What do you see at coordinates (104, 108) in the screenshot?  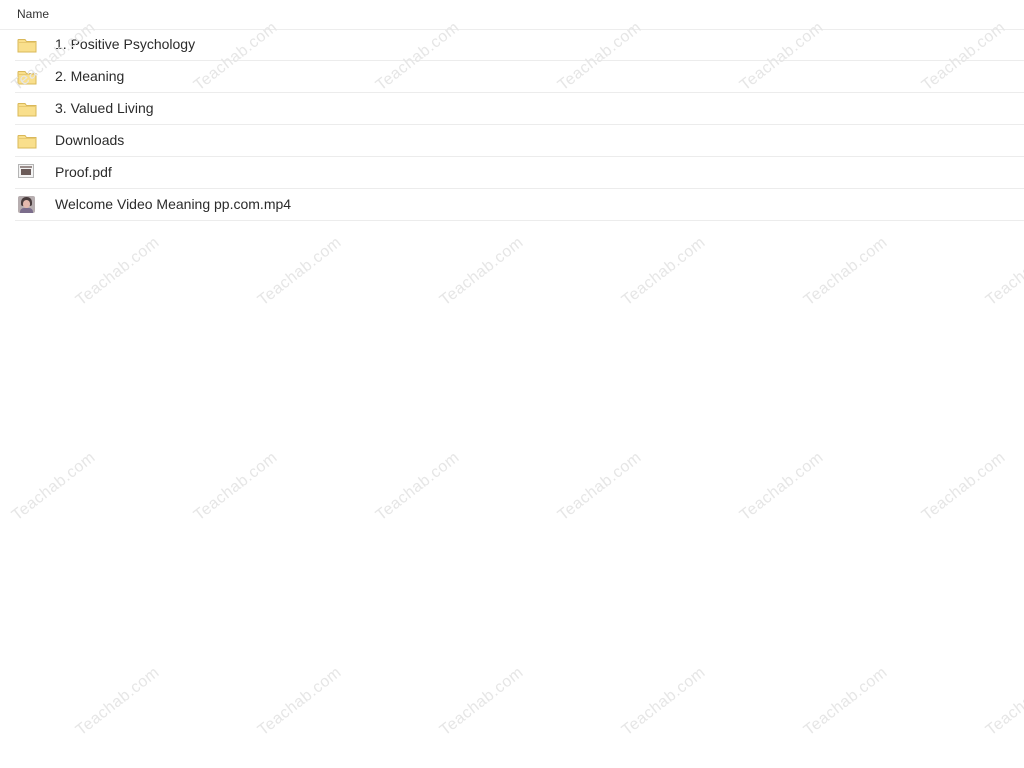 I see `file-name: 3. Valued Living` at bounding box center [104, 108].